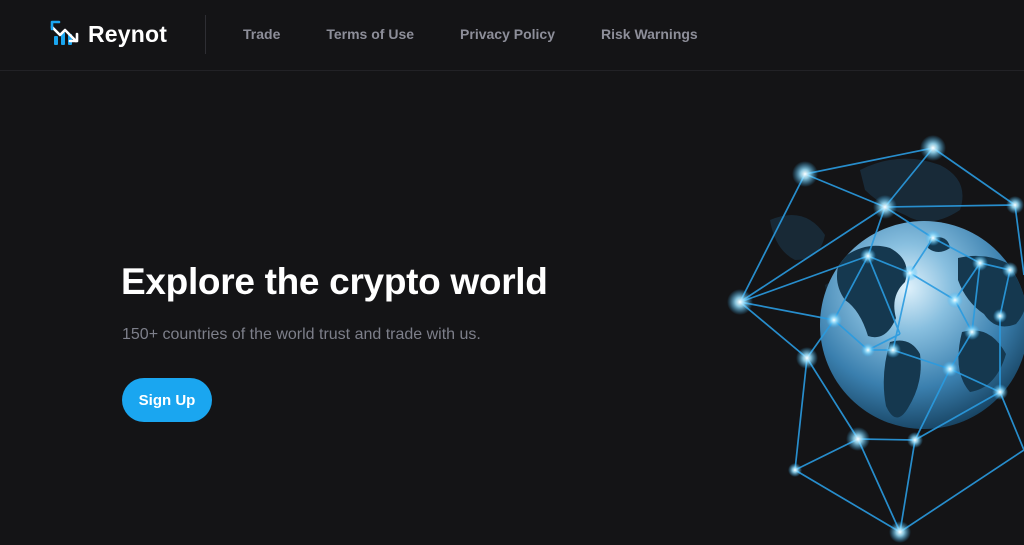  Describe the element at coordinates (370, 34) in the screenshot. I see `nav-link-terms-of-use: Terms of Use` at that location.